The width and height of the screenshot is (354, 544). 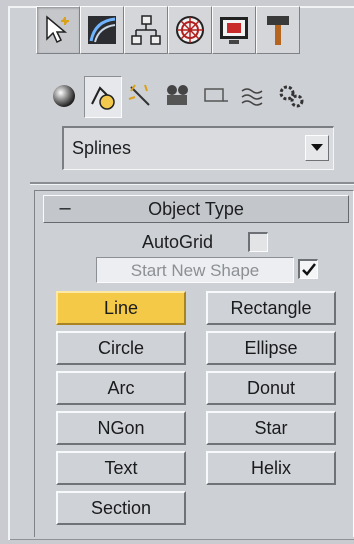 I want to click on ngon-button: NGon, so click(x=121, y=428).